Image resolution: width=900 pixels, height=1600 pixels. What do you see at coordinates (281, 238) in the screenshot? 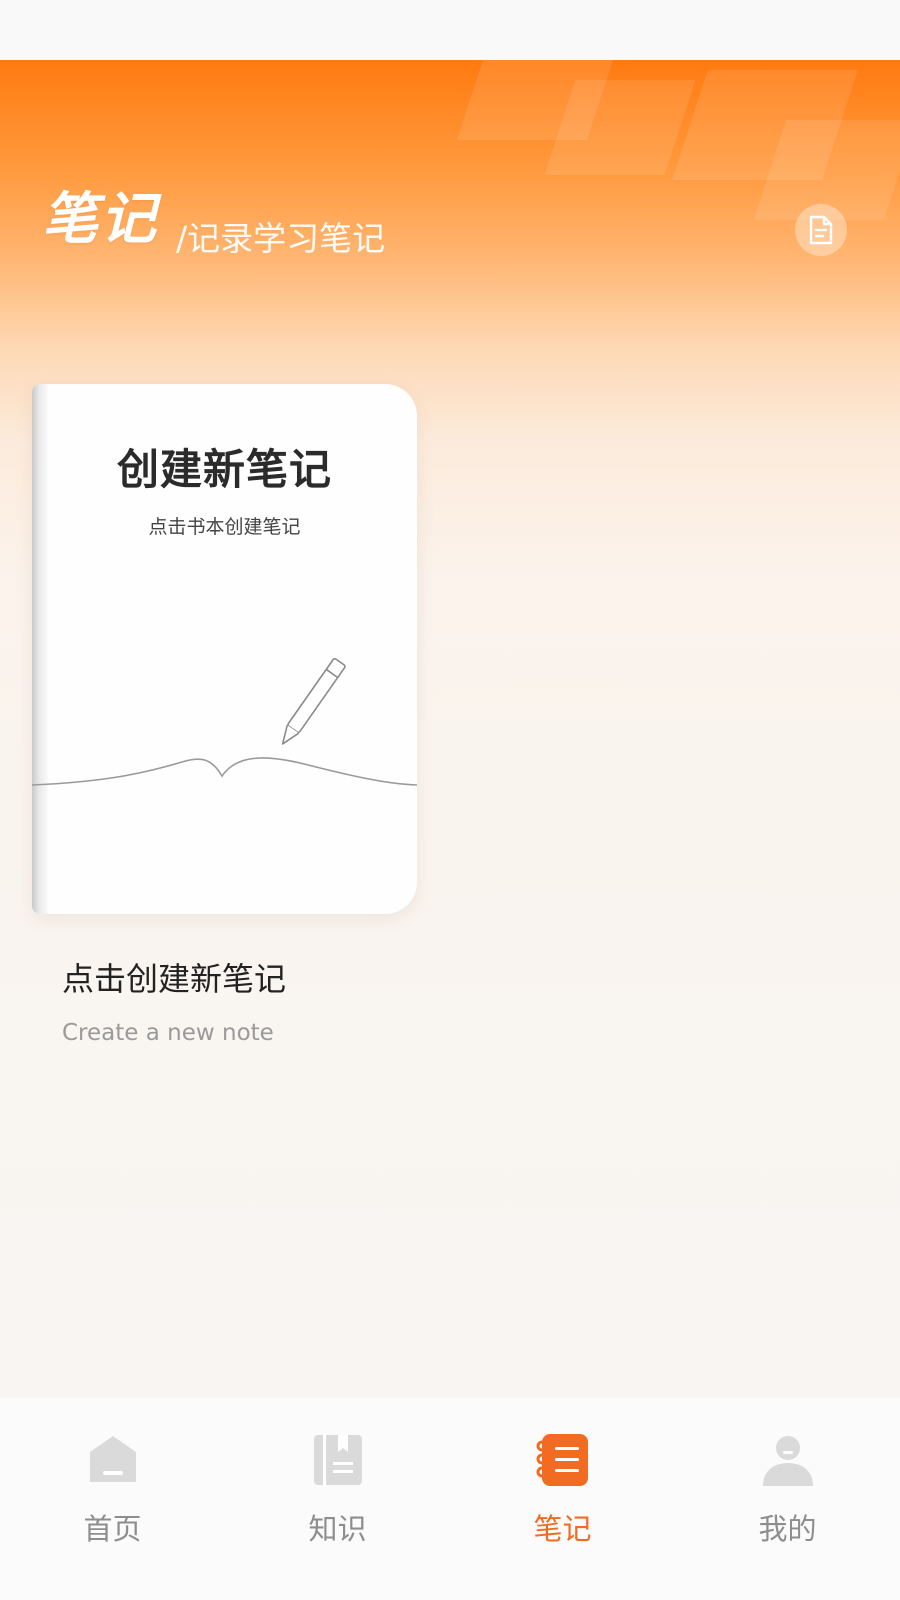
I see `page-subtitle: /记录学习笔记` at bounding box center [281, 238].